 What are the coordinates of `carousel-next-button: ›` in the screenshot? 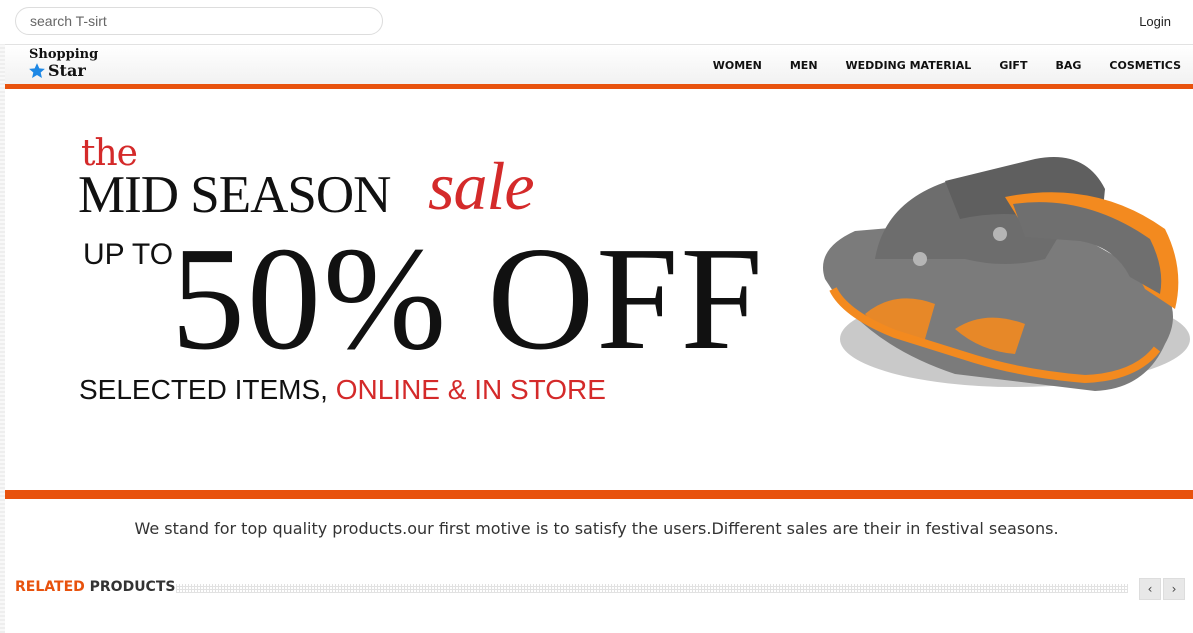 It's located at (1174, 589).